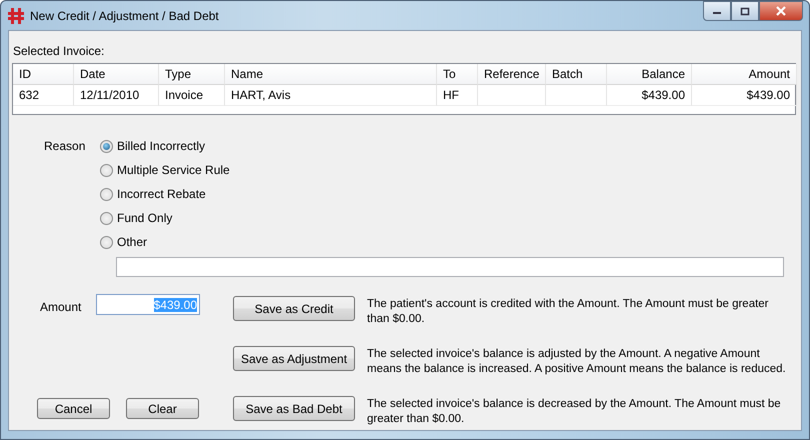 This screenshot has width=810, height=440. Describe the element at coordinates (116, 74) in the screenshot. I see `column-header: Date` at that location.